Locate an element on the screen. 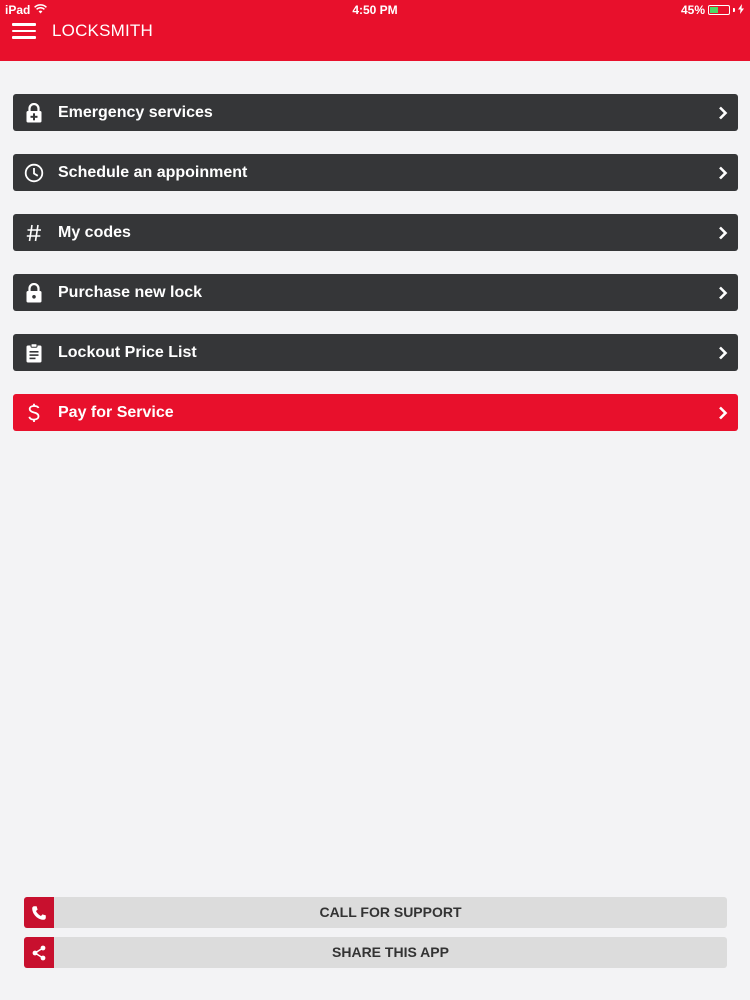 The image size is (750, 1000). clipboard-icon is located at coordinates (34, 352).